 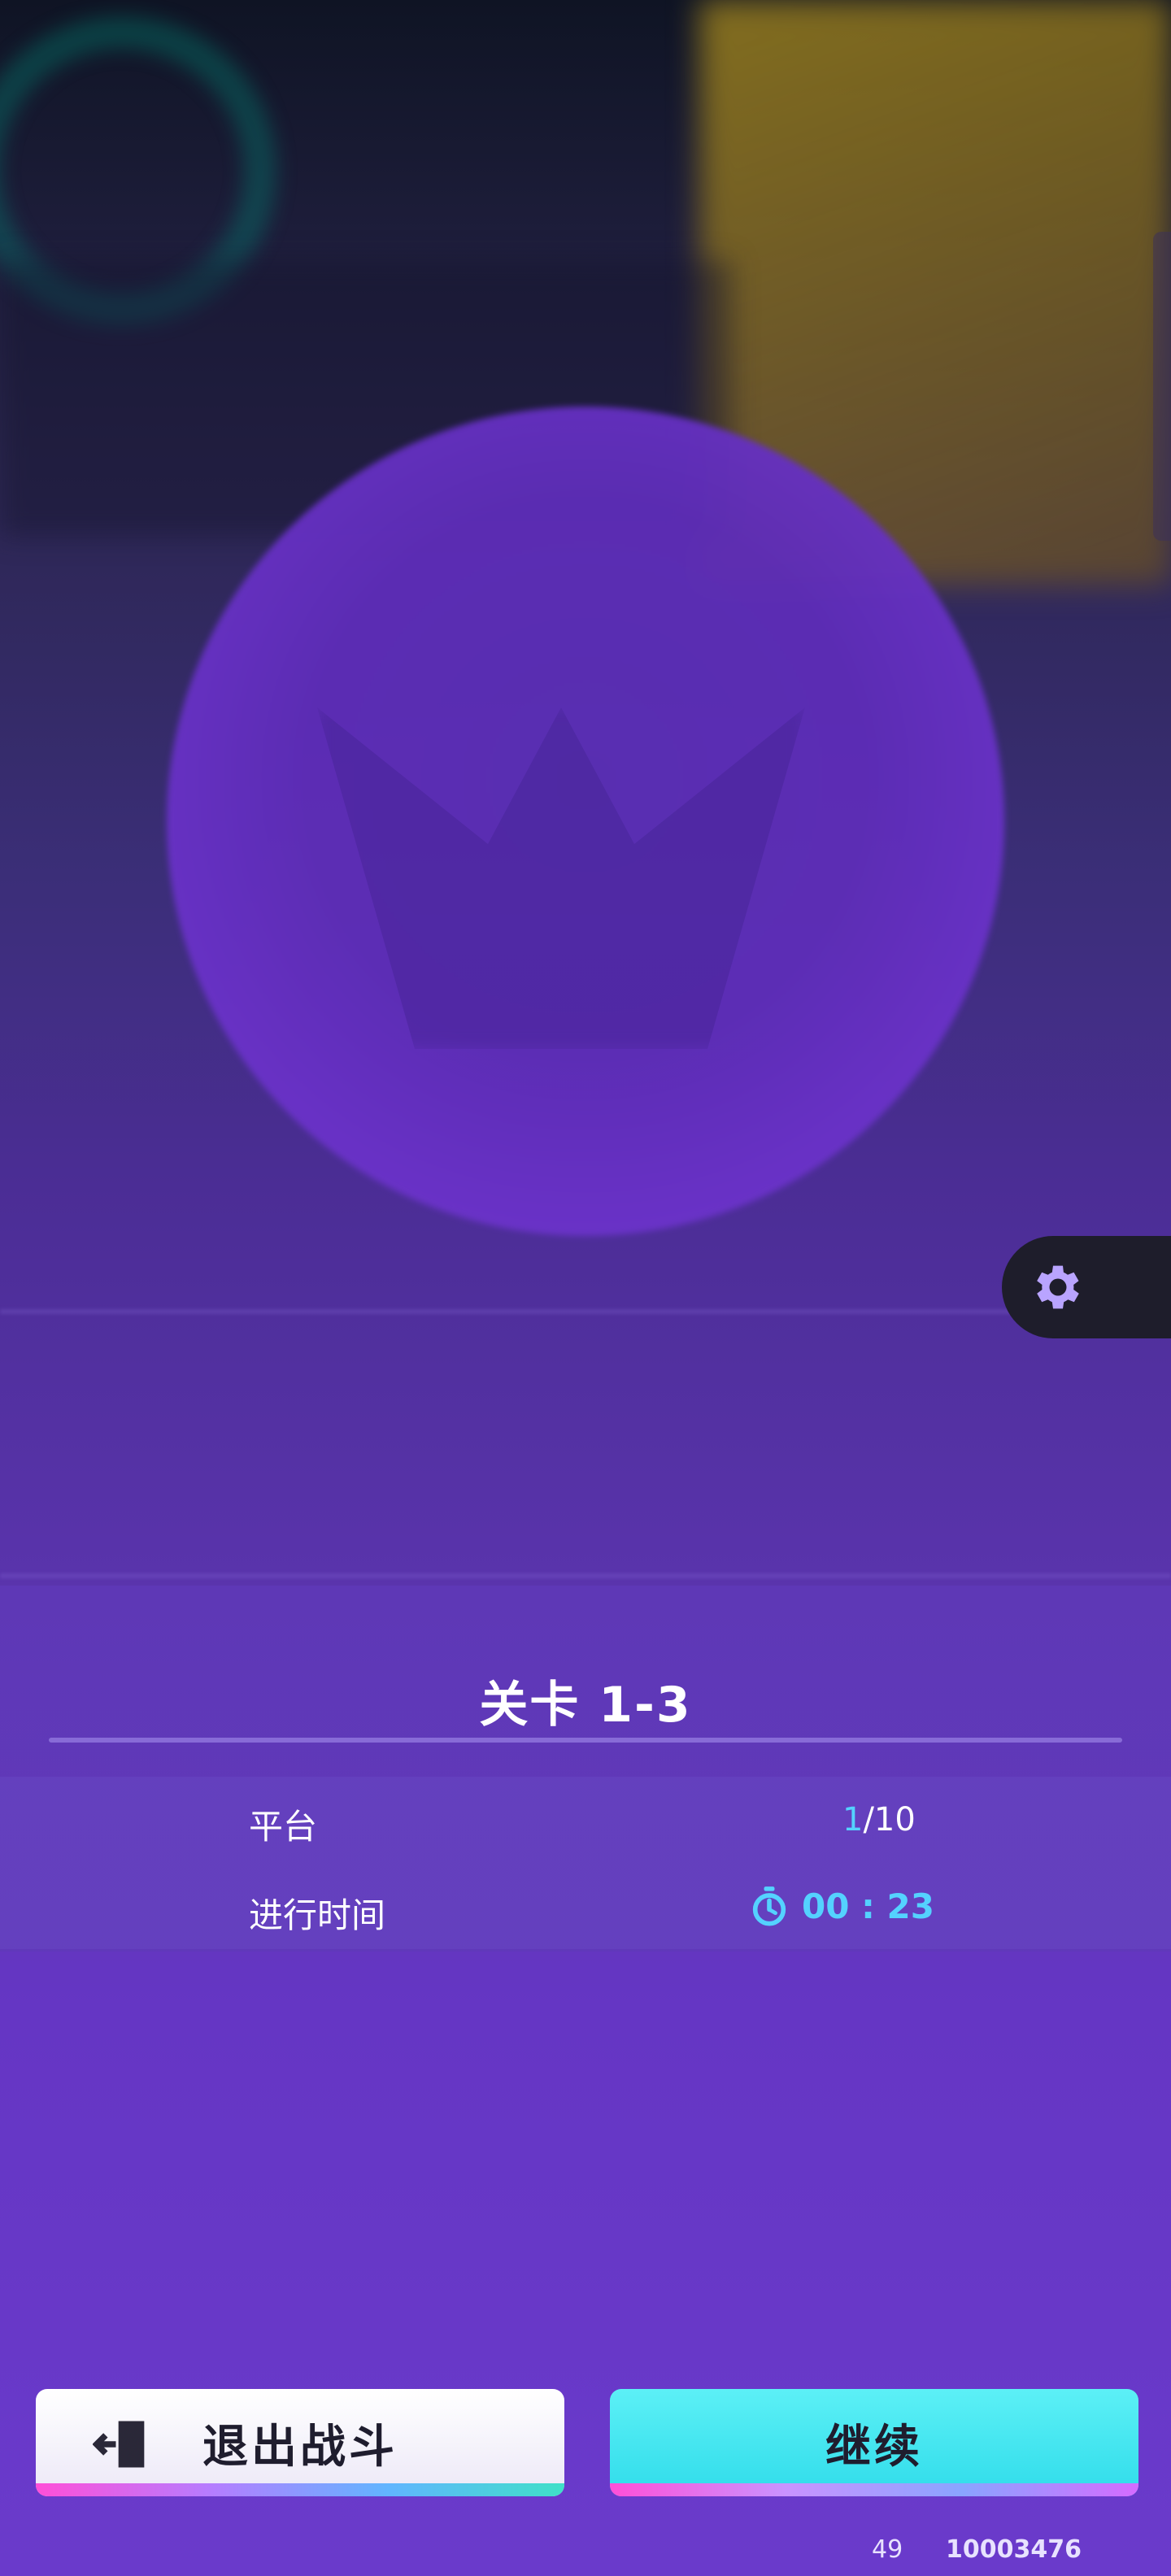 I want to click on elapsed-time-value: 00 : 23, so click(x=868, y=1906).